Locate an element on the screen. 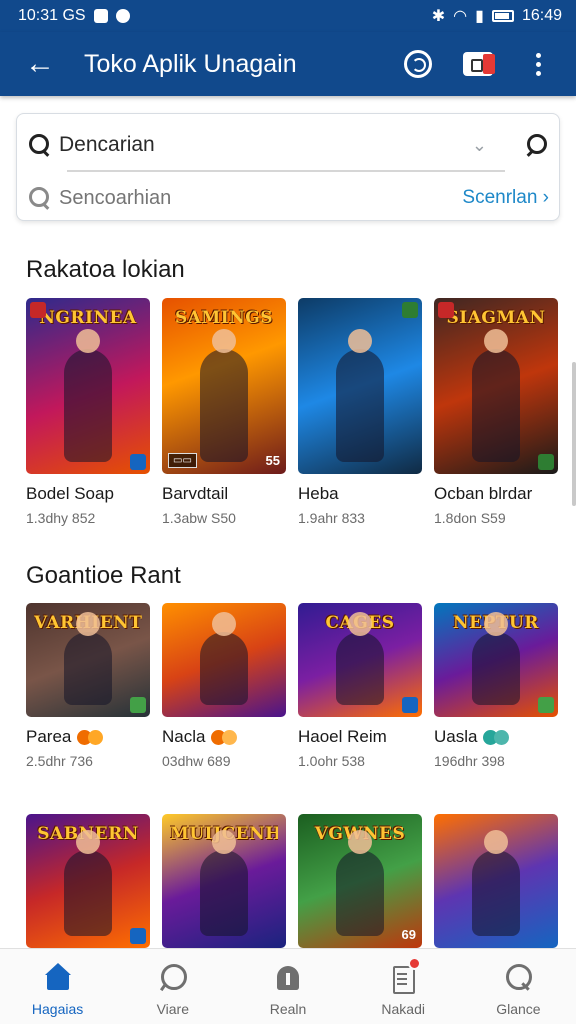 The width and height of the screenshot is (576, 1024). app-name: Haoel Reim is located at coordinates (360, 737).